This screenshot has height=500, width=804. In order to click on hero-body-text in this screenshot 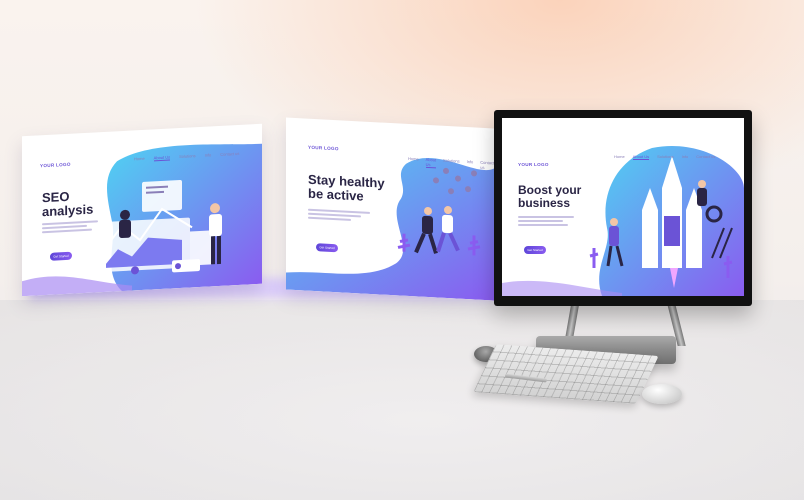, I will do `click(546, 222)`.